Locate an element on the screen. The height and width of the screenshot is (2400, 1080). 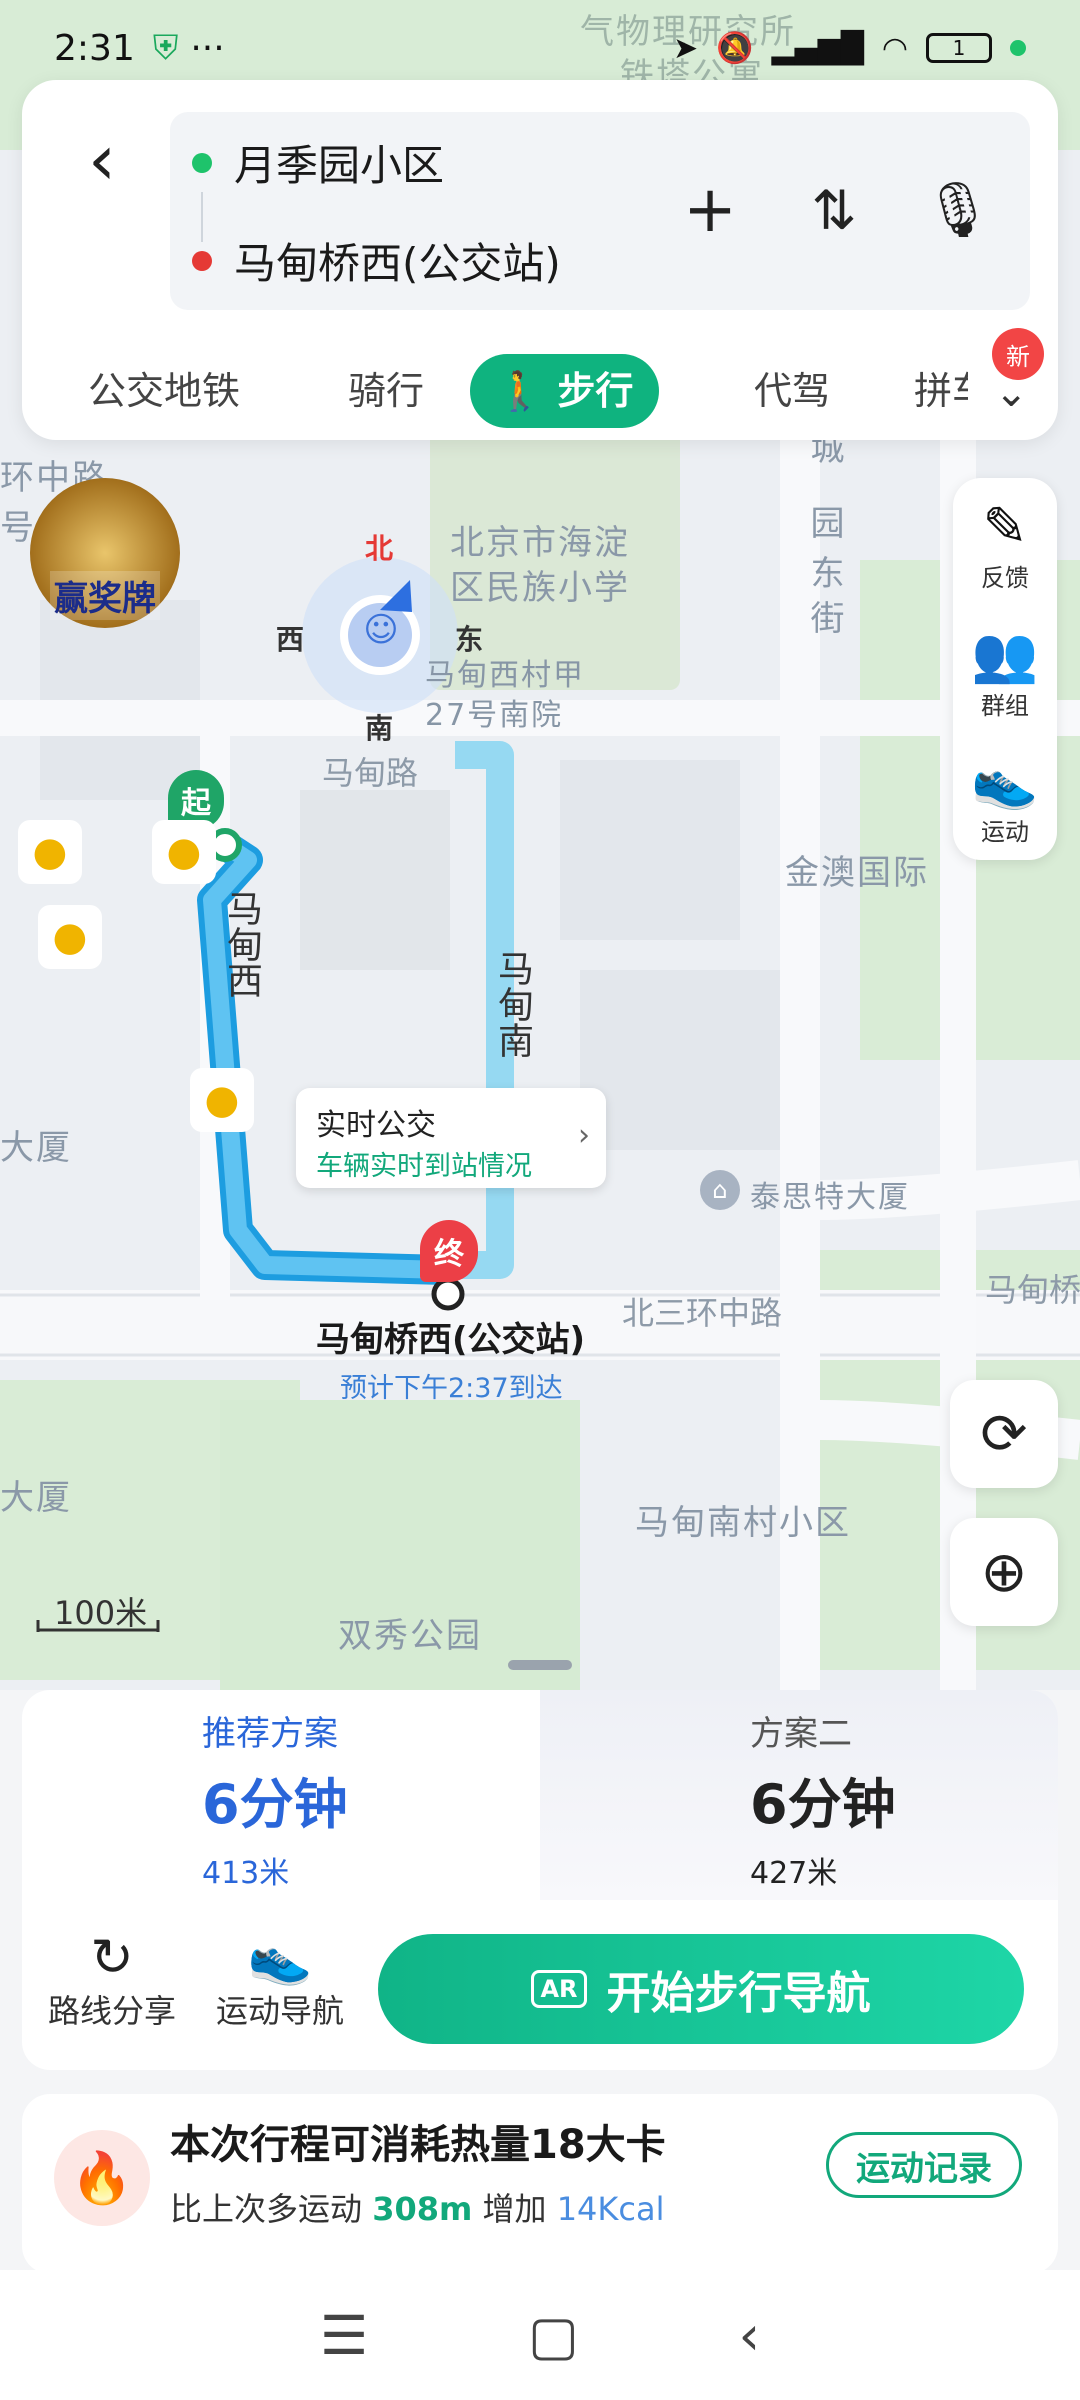
mute-icon: 🔕 is located at coordinates (735, 48).